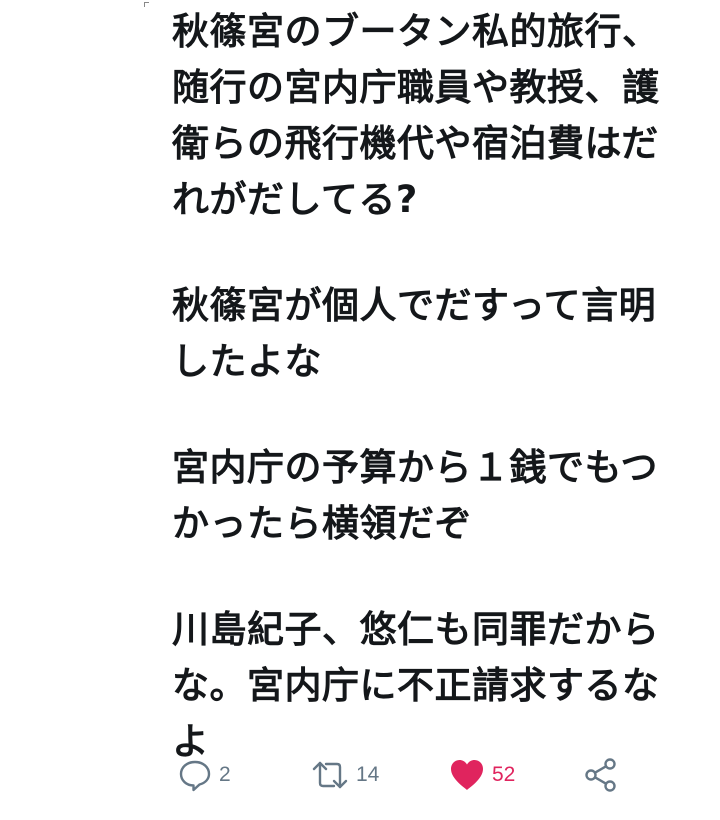 This screenshot has height=820, width=720. I want to click on like-button: 52, so click(481, 775).